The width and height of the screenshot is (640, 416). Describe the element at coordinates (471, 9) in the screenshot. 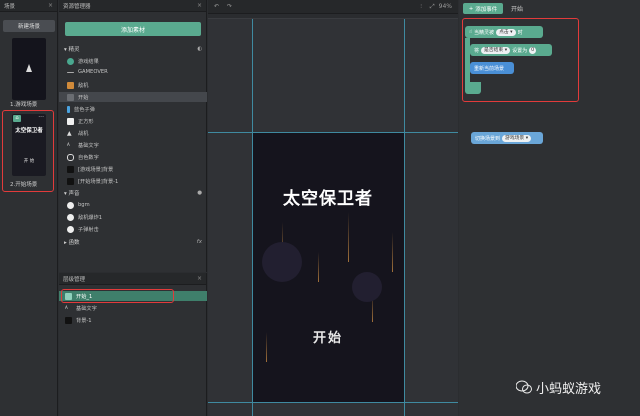

I see `plus-icon: +` at that location.